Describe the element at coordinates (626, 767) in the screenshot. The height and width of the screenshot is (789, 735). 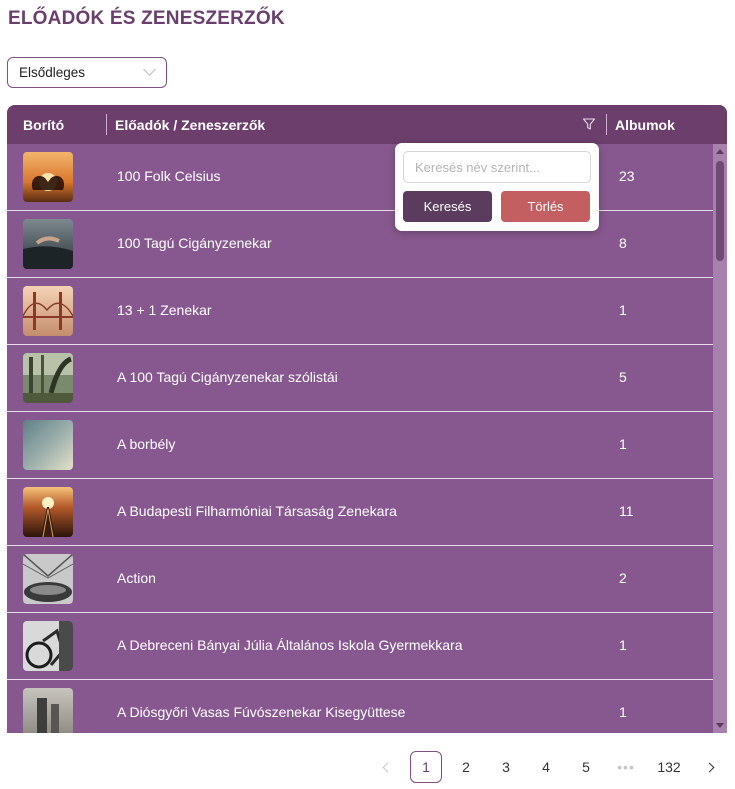
I see `page-ellipsis: •••` at that location.